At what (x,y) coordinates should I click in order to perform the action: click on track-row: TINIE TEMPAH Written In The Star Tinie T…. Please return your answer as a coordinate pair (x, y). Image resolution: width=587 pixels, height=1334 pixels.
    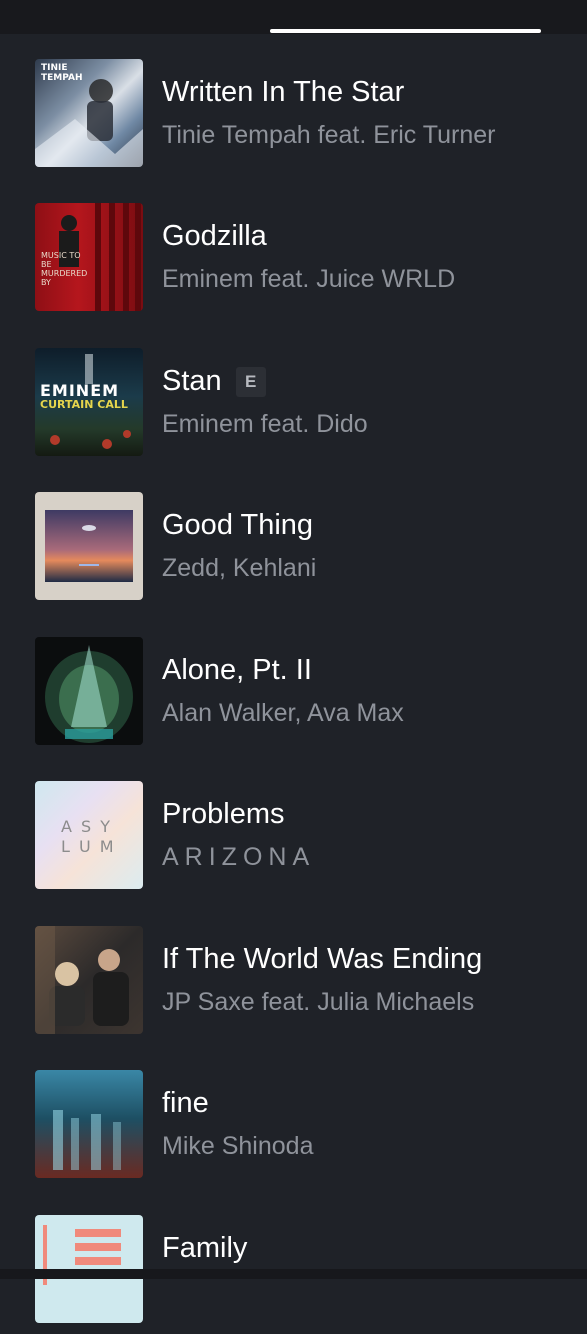
    Looking at the image, I should click on (293, 106).